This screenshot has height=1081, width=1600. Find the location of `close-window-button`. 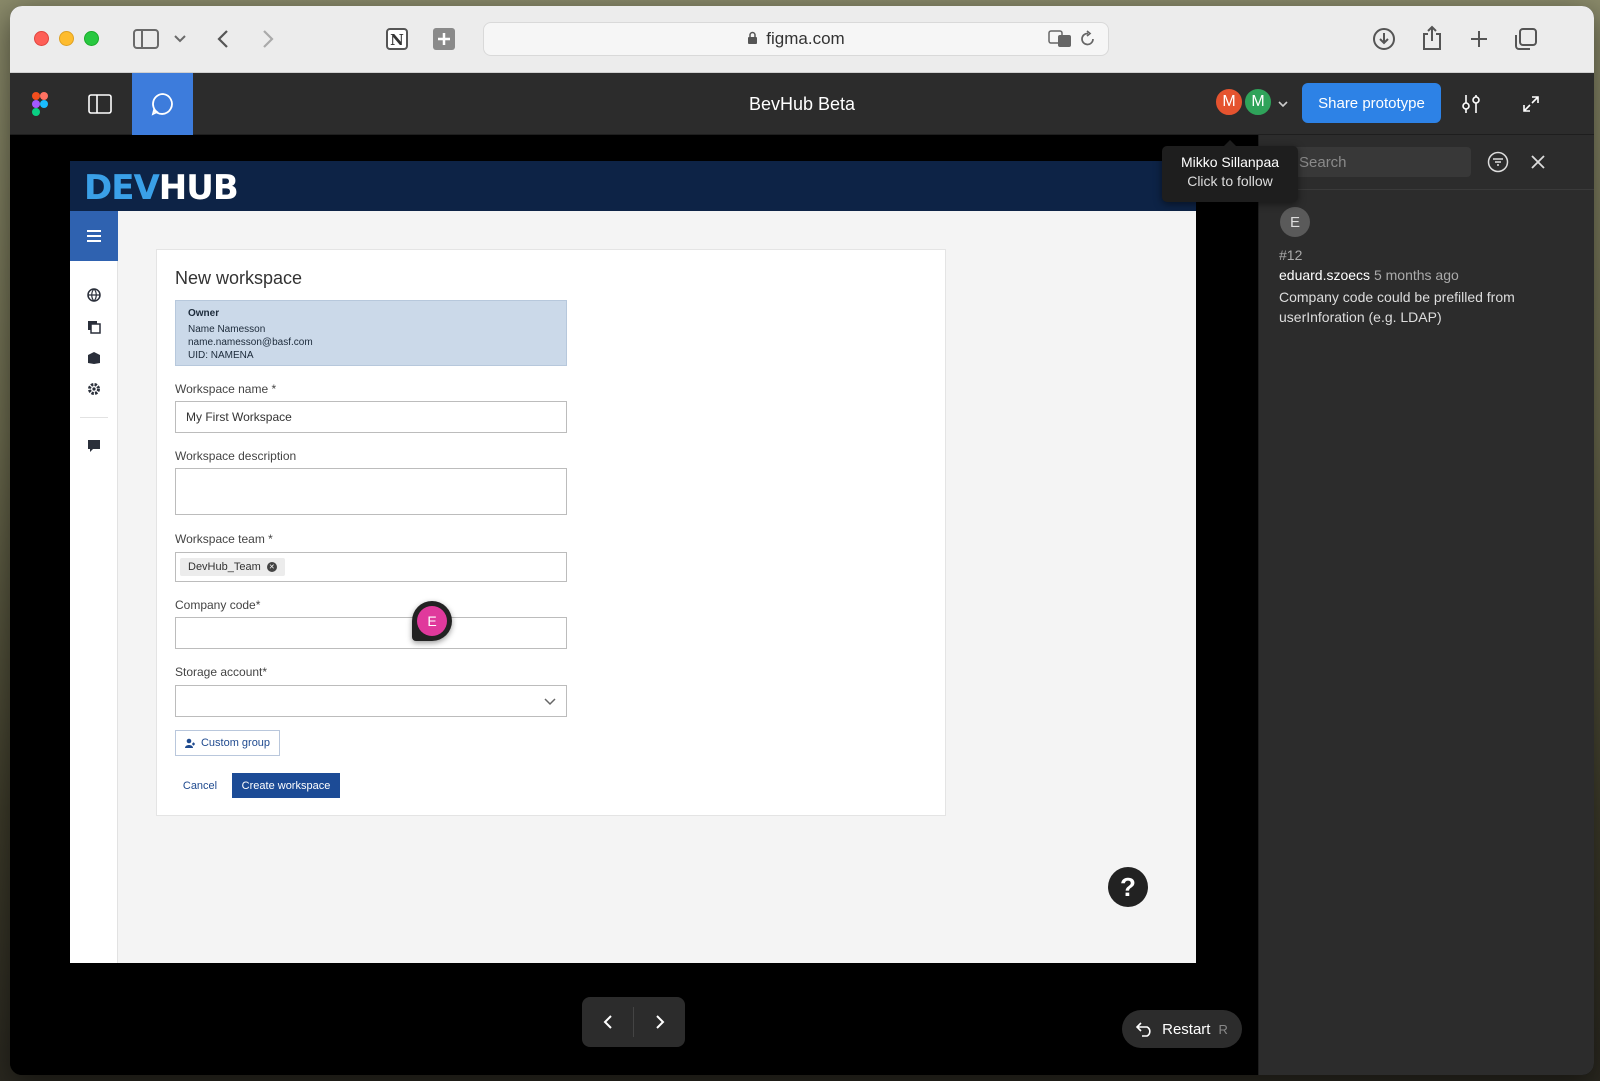

close-window-button is located at coordinates (41, 38).